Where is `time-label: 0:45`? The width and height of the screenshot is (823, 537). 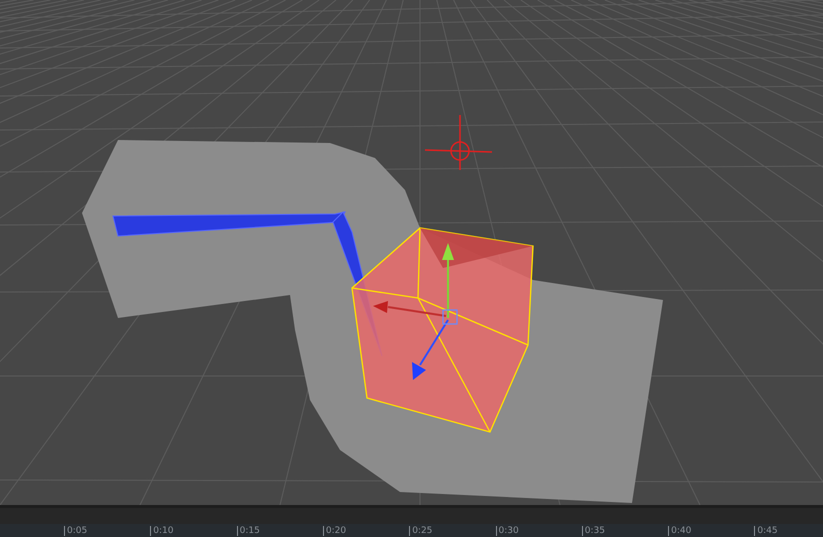 time-label: 0:45 is located at coordinates (766, 531).